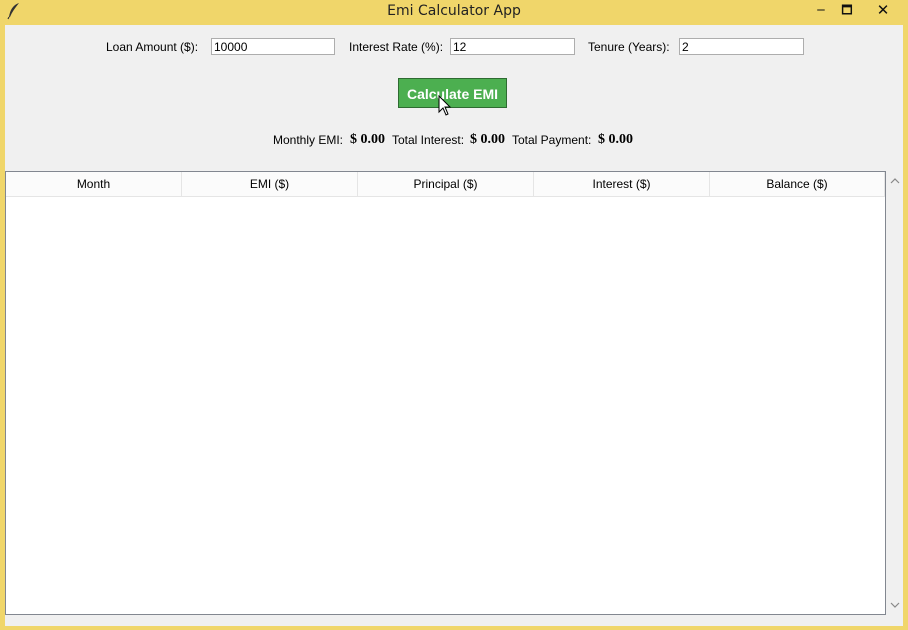 This screenshot has width=908, height=630. Describe the element at coordinates (895, 181) in the screenshot. I see `chevron-up-icon` at that location.